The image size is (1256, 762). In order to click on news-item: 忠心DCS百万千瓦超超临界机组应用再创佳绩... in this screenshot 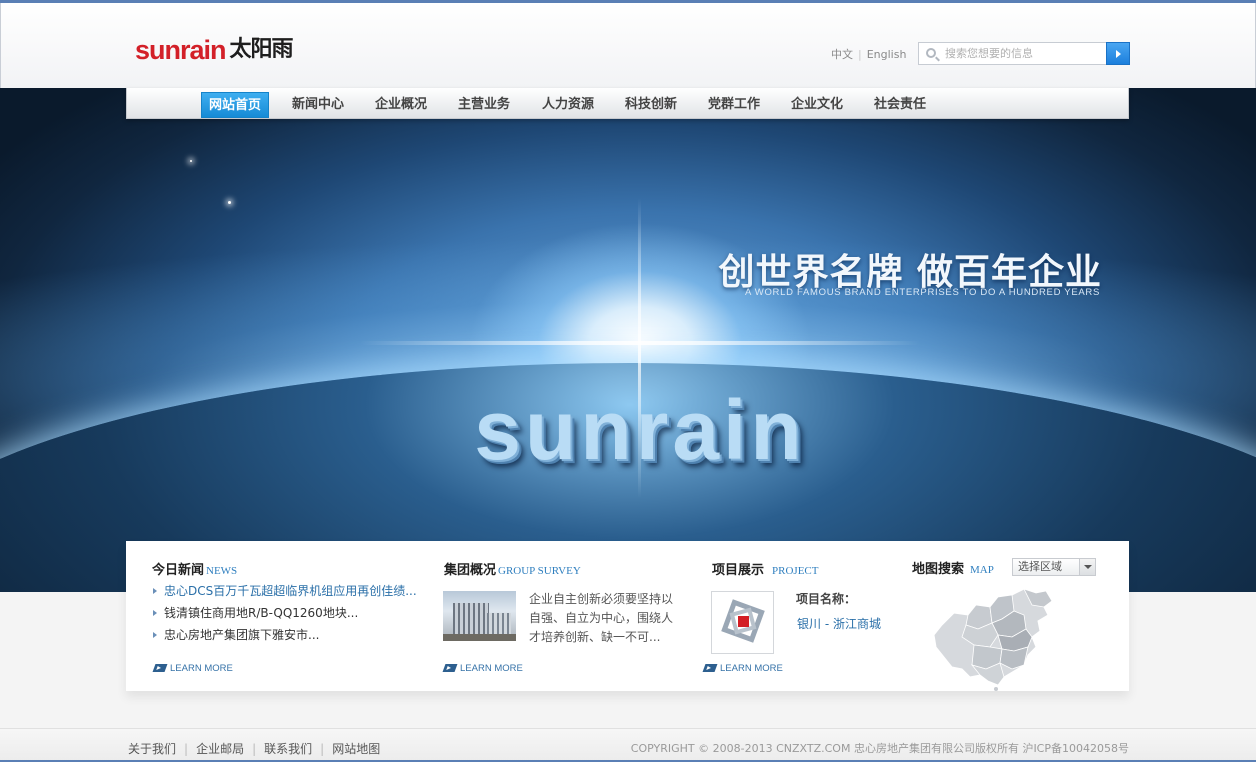, I will do `click(287, 594)`.